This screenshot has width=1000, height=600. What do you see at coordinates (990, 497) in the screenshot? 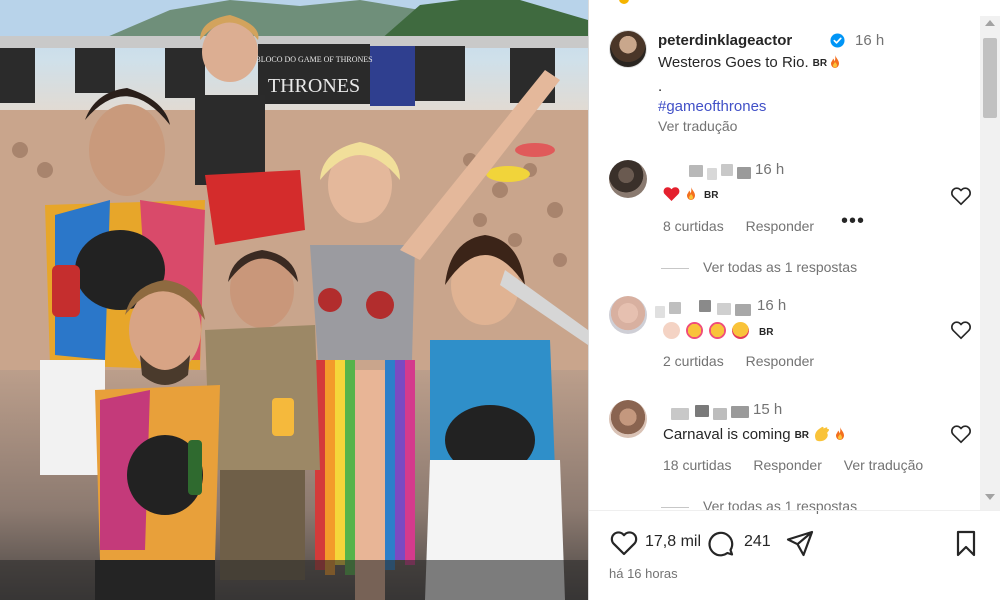
I see `scroll-down-arrow-icon` at bounding box center [990, 497].